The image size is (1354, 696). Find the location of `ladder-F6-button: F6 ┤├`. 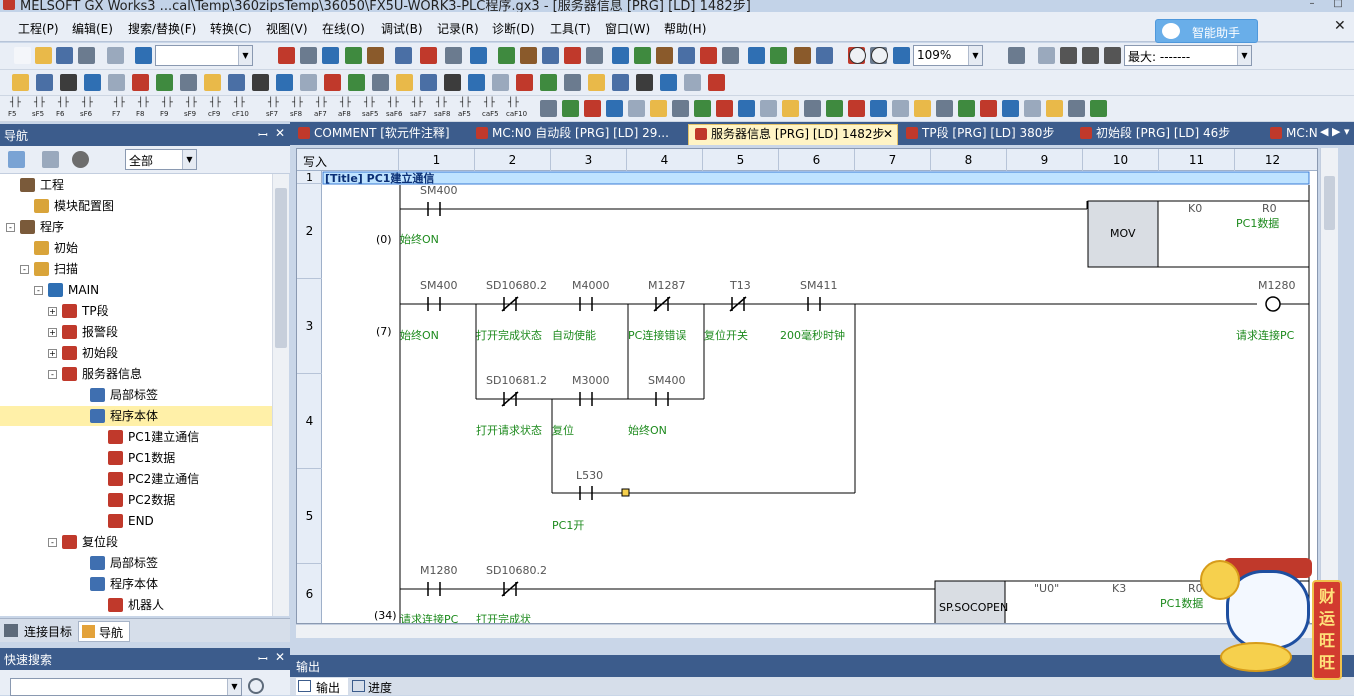

ladder-F6-button: F6 ┤├ is located at coordinates (67, 109).